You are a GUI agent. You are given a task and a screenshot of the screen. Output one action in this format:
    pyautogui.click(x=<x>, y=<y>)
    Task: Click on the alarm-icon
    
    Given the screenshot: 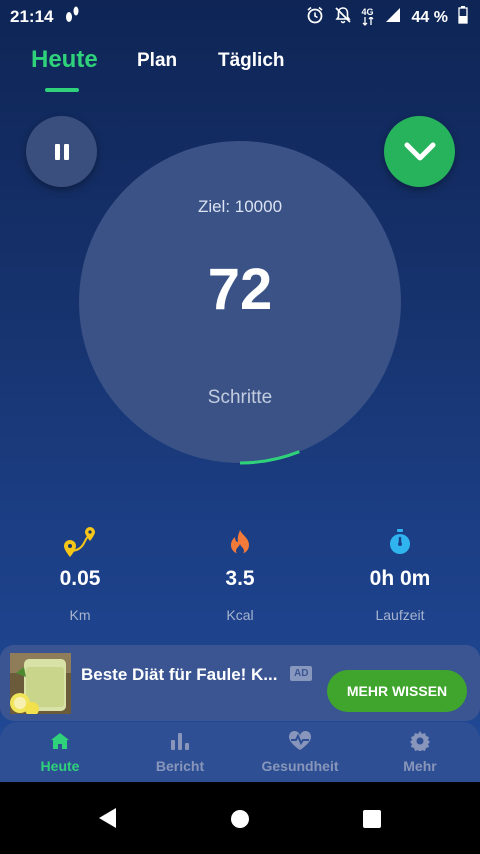 What is the action you would take?
    pyautogui.click(x=315, y=17)
    